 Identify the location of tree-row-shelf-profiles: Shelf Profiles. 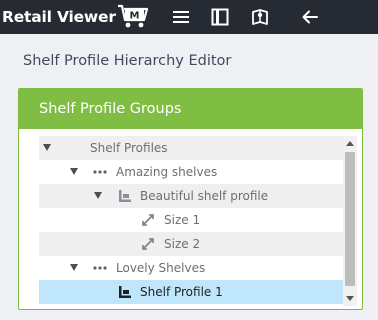
(191, 148).